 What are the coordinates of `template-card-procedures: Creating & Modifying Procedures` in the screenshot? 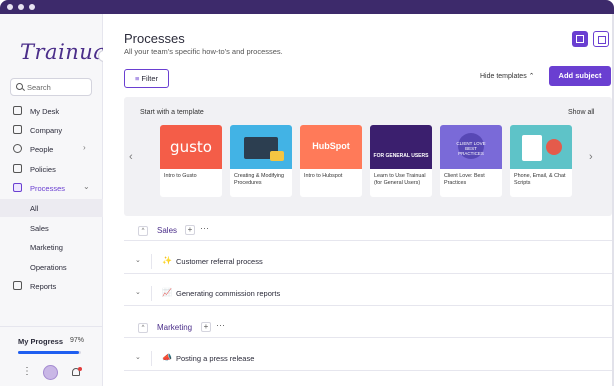 It's located at (261, 161).